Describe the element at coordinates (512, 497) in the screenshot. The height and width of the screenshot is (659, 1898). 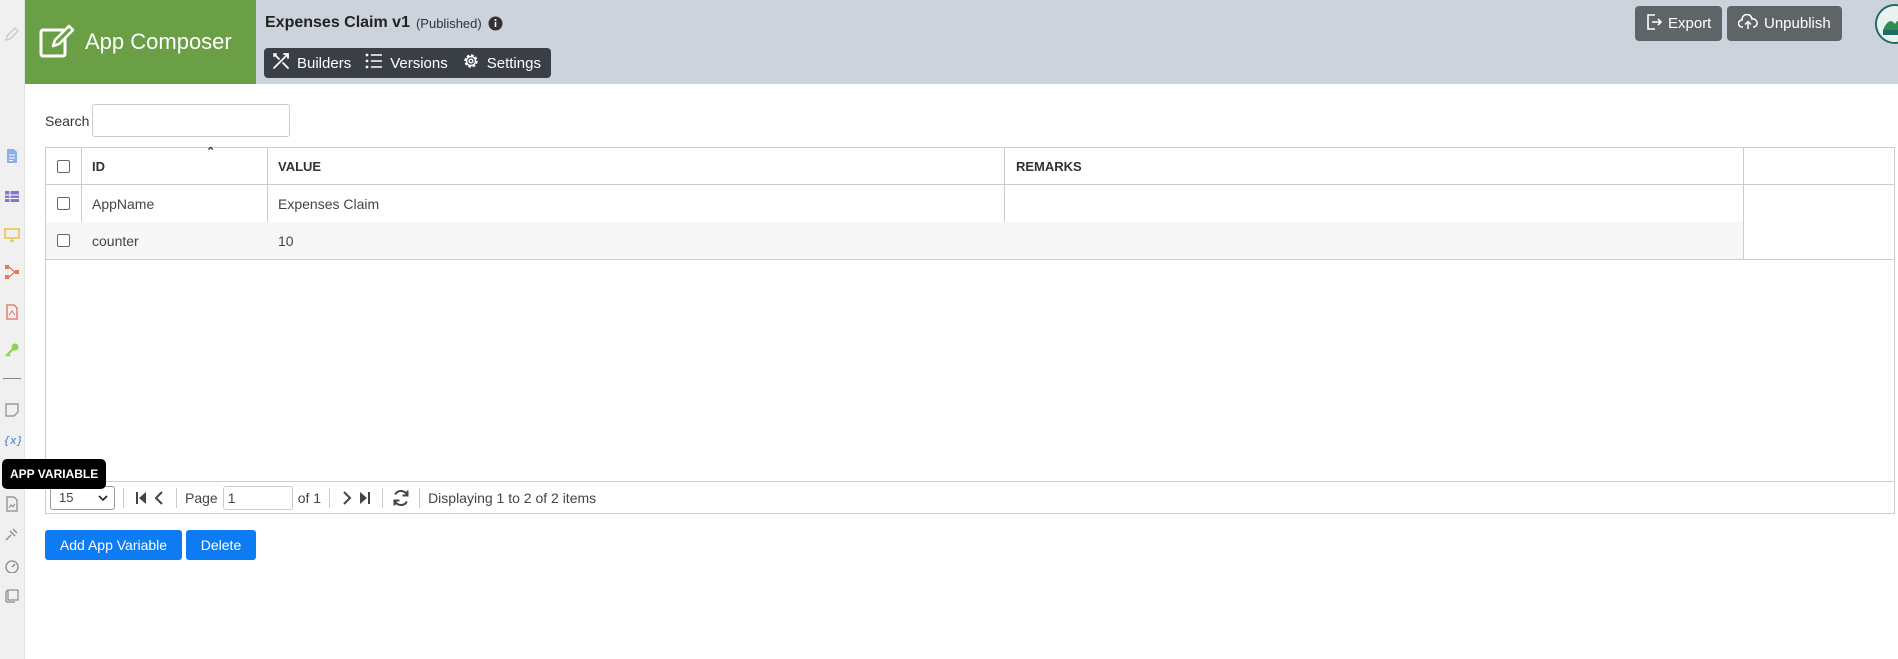
I see `display-info: Displaying 1 to 2 of 2 items` at that location.